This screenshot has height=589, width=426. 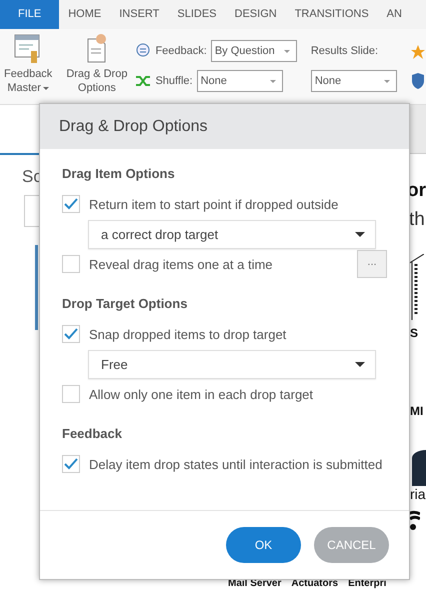 I want to click on ribbon-tab: INSERT, so click(x=139, y=14).